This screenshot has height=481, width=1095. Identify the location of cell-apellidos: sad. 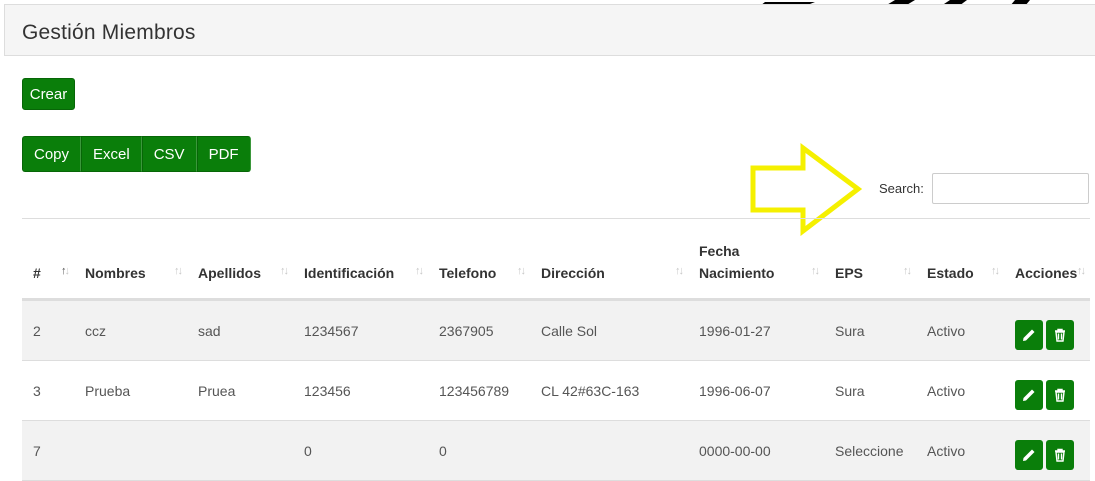
(240, 330).